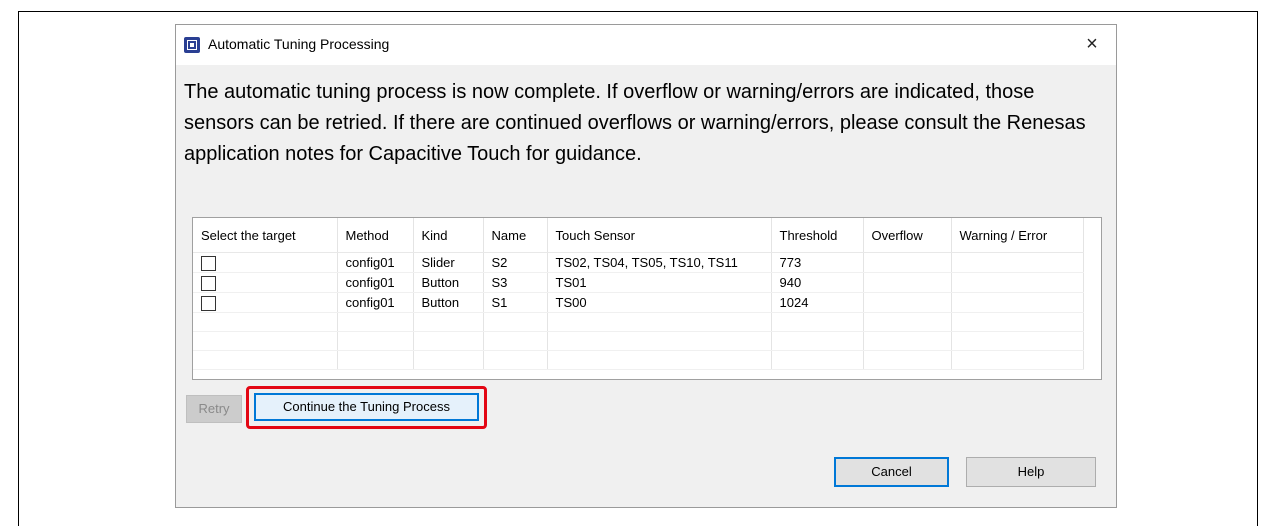  I want to click on col-select-target: Select the target, so click(265, 235).